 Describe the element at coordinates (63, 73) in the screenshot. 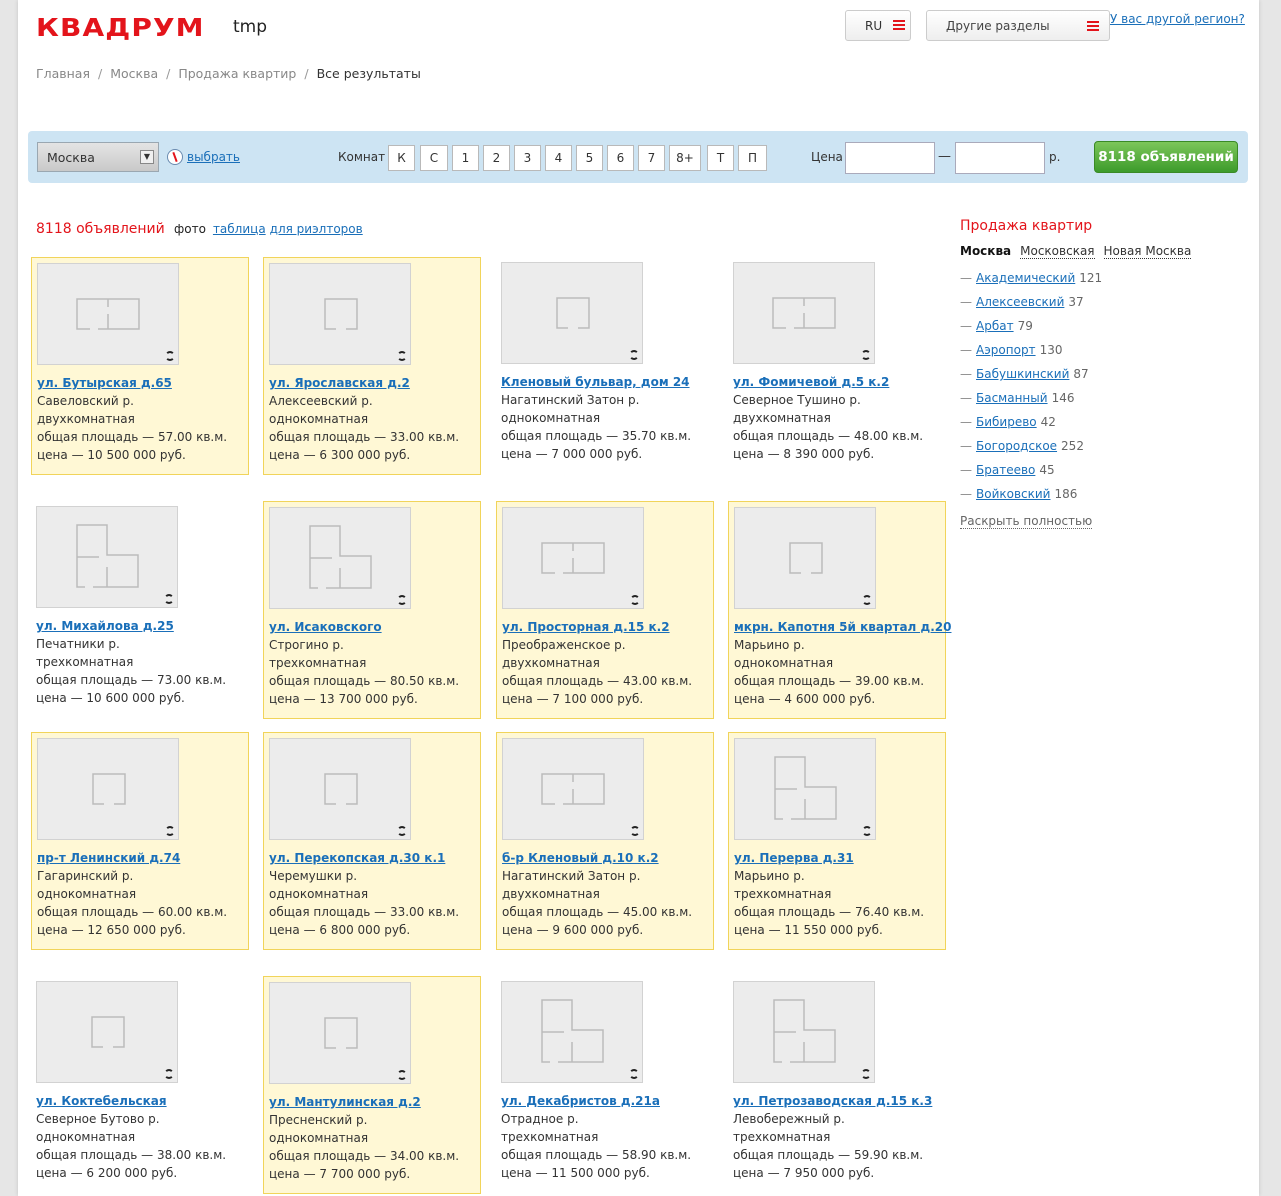

I see `breadcrumb-home: Главная` at that location.